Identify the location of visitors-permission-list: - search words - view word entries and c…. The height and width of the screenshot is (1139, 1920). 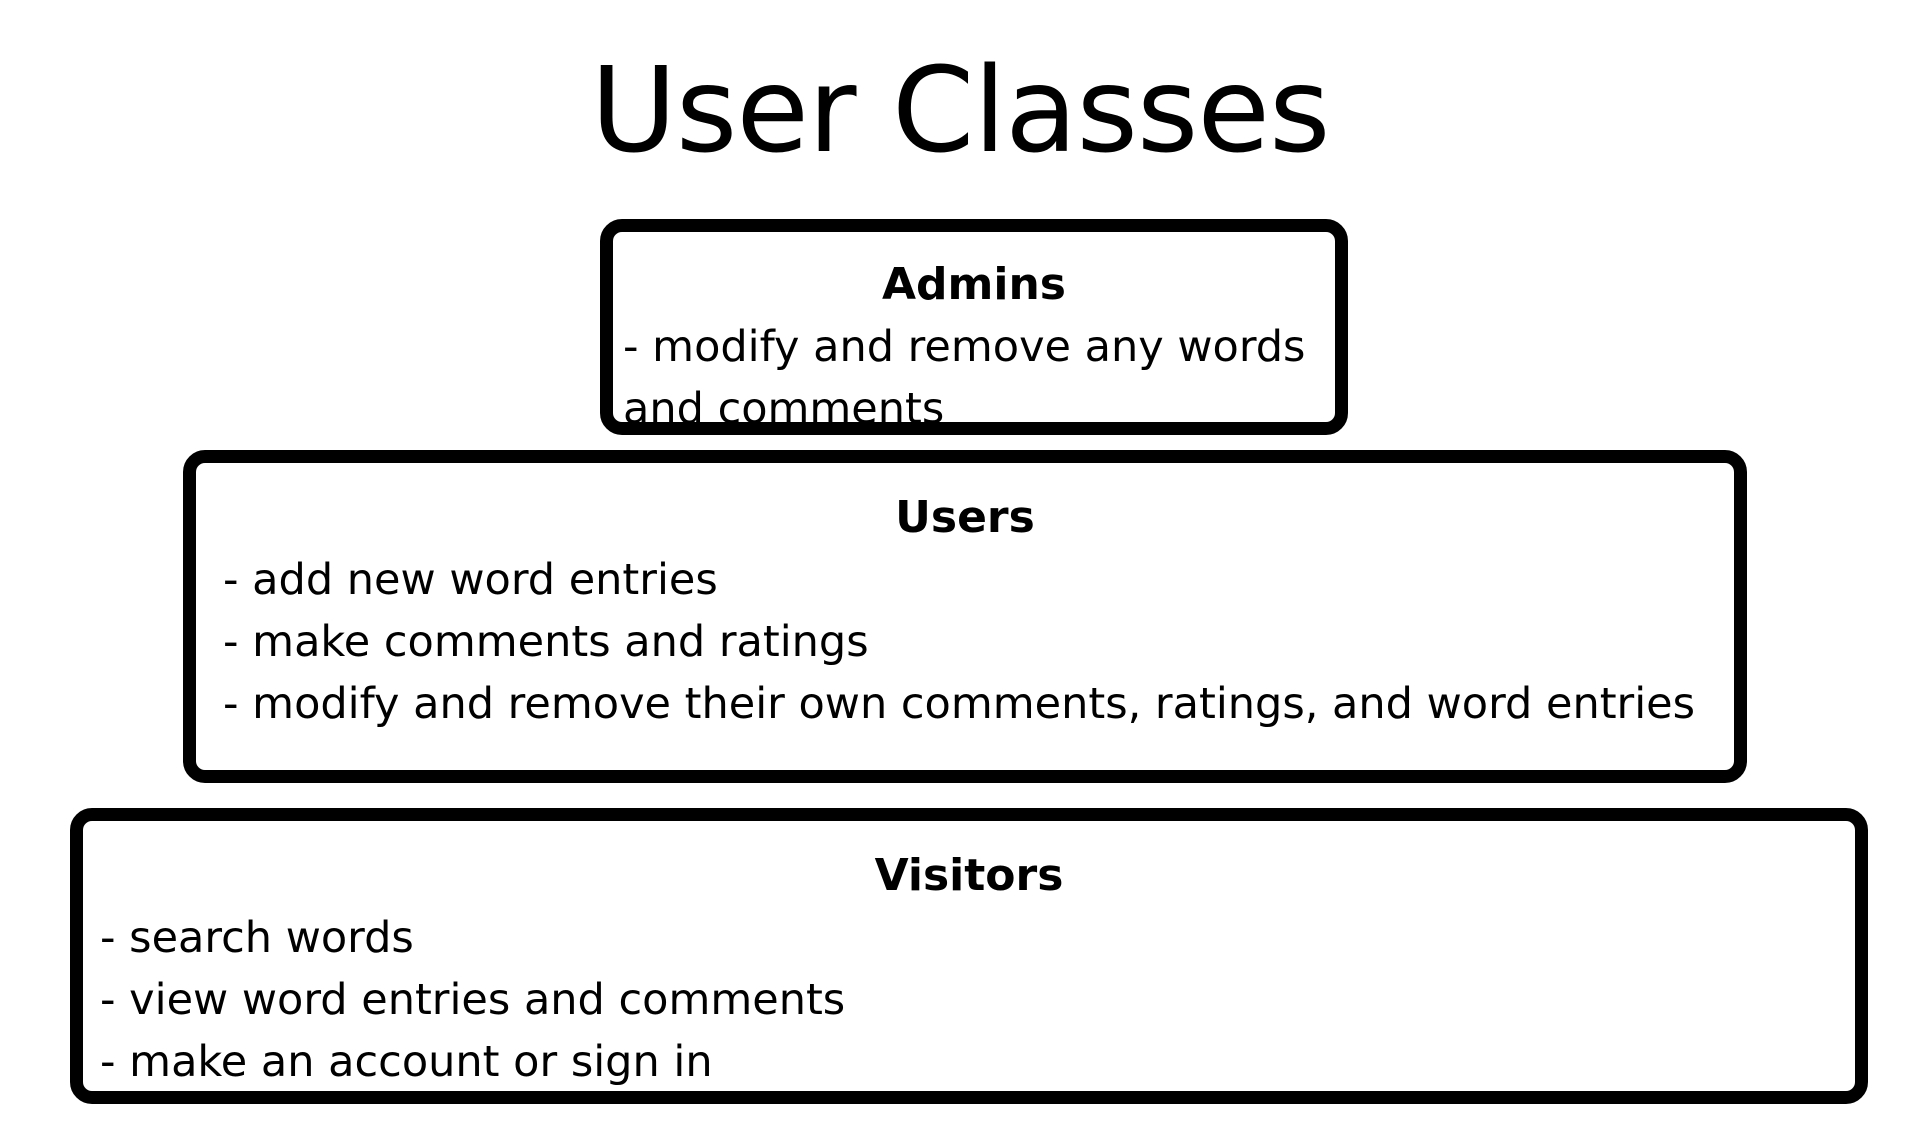
(472, 1000).